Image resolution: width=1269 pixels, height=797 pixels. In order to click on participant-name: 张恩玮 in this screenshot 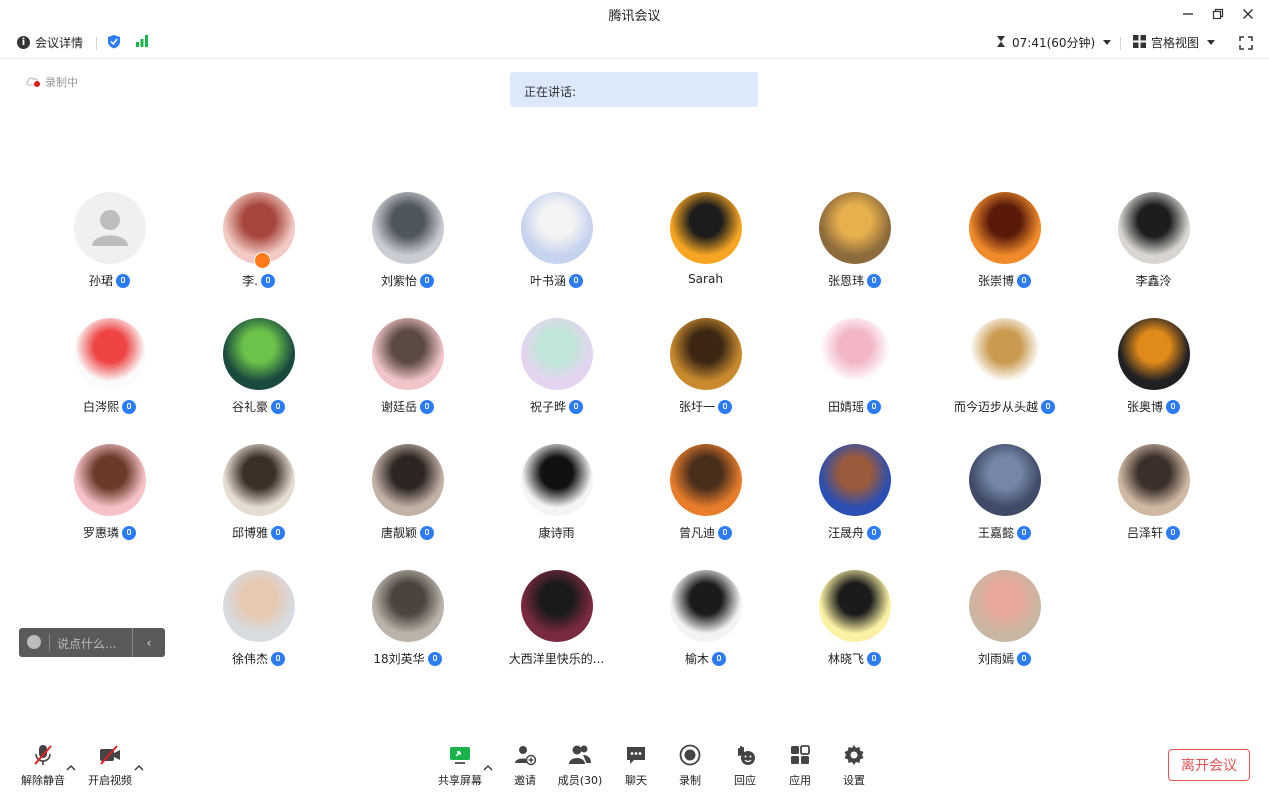, I will do `click(854, 280)`.